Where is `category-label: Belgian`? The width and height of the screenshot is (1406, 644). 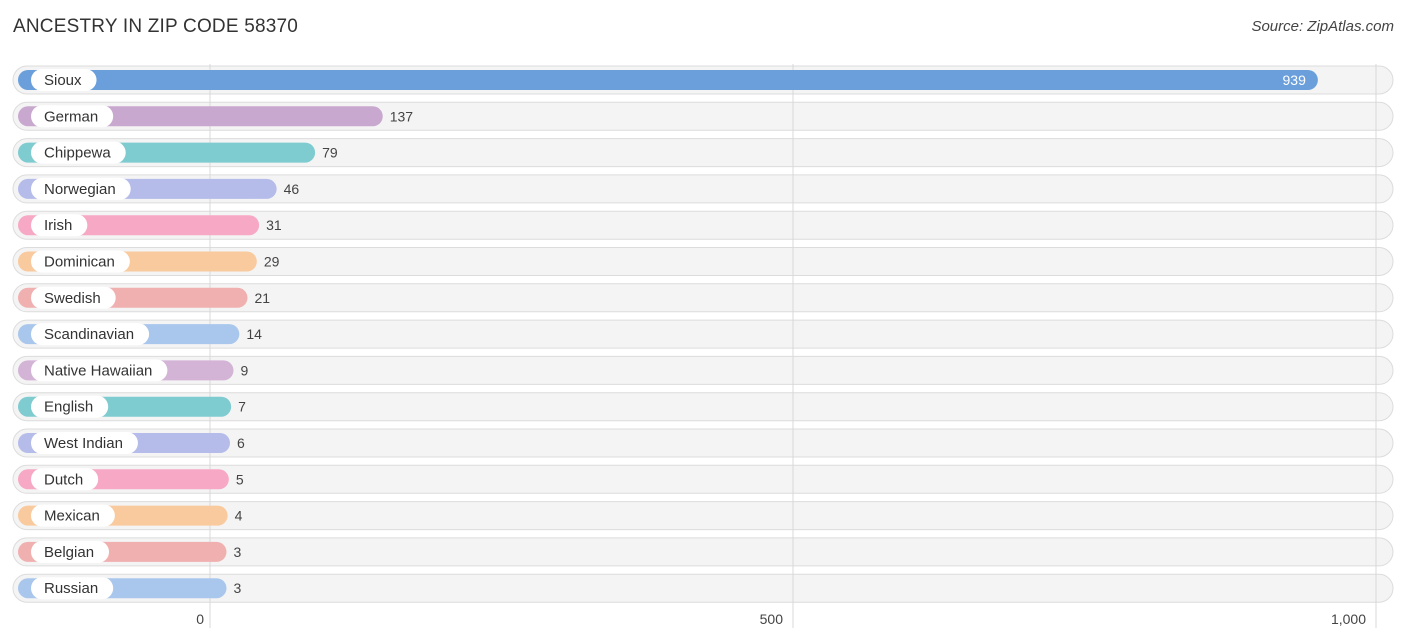 category-label: Belgian is located at coordinates (69, 552).